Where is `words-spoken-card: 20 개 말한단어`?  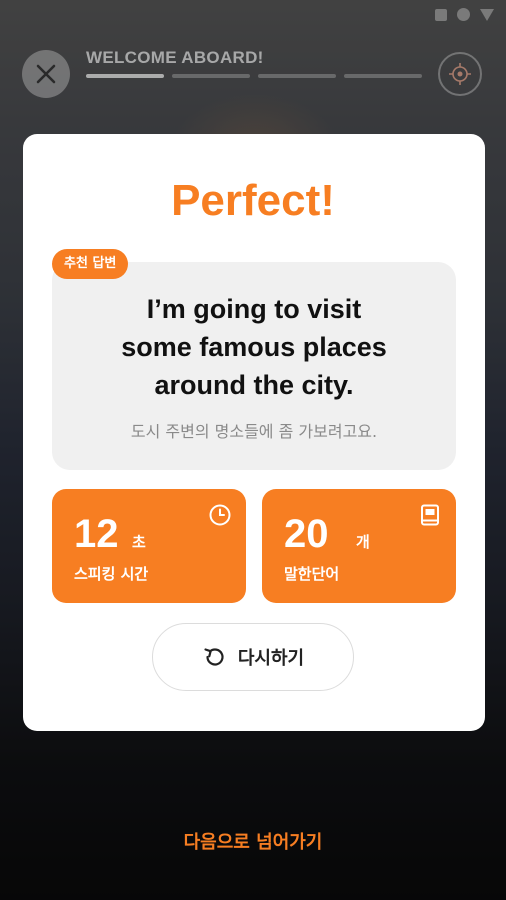 words-spoken-card: 20 개 말한단어 is located at coordinates (359, 546).